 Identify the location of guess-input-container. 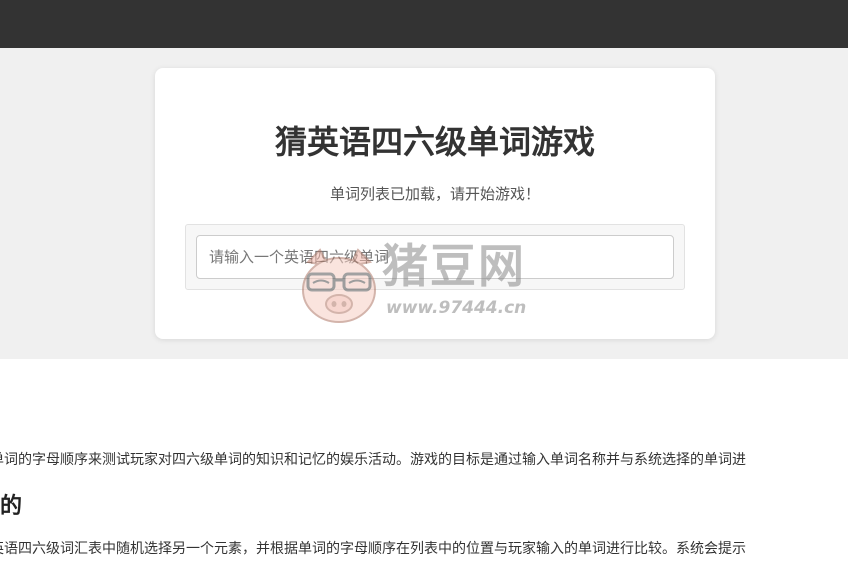
(435, 257).